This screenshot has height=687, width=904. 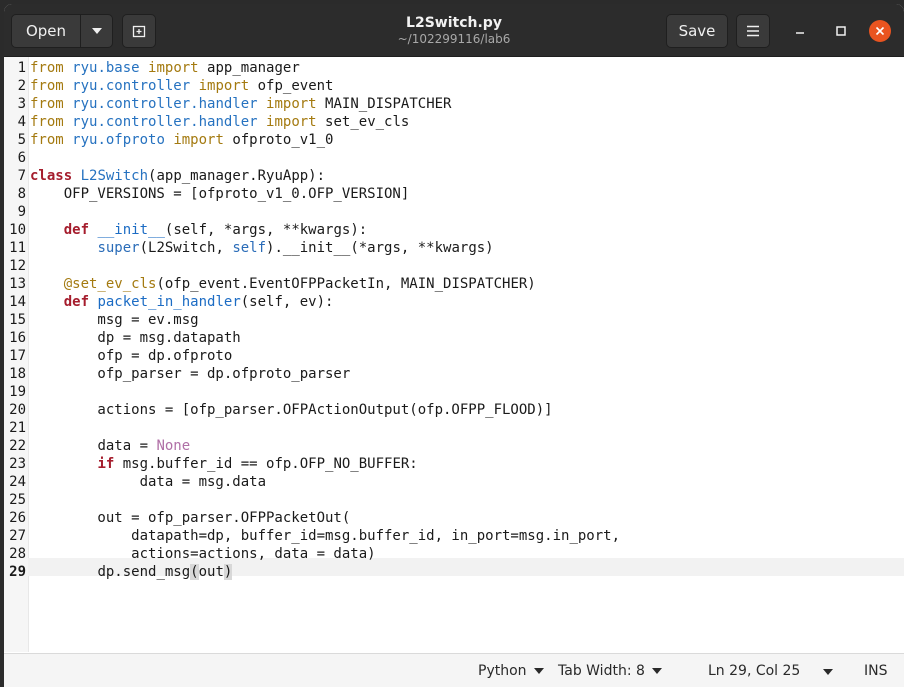 What do you see at coordinates (754, 671) in the screenshot?
I see `cursor-position: Ln 29, Col 25` at bounding box center [754, 671].